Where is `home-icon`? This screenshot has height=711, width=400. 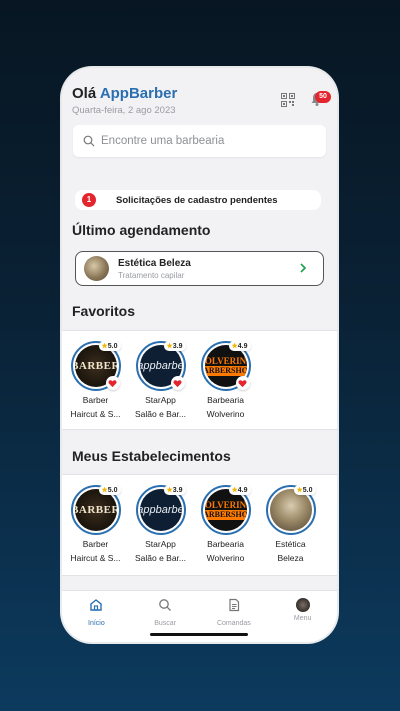 home-icon is located at coordinates (96, 605).